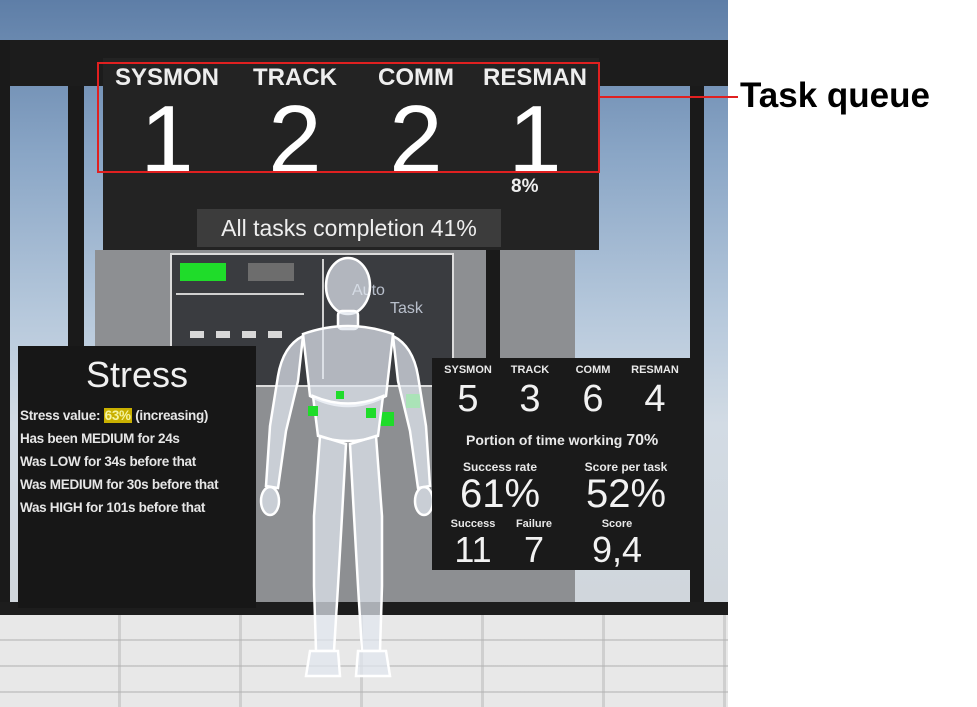 Image resolution: width=977 pixels, height=707 pixels. What do you see at coordinates (617, 549) in the screenshot?
I see `score-value: 9,4` at bounding box center [617, 549].